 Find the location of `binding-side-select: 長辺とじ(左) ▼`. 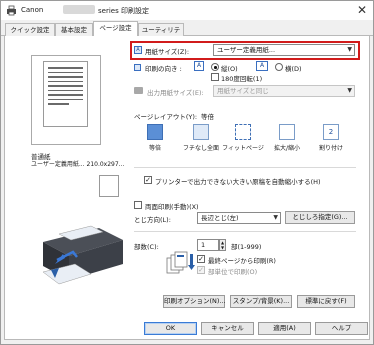

binding-side-select: 長辺とじ(左) ▼ is located at coordinates (239, 218).